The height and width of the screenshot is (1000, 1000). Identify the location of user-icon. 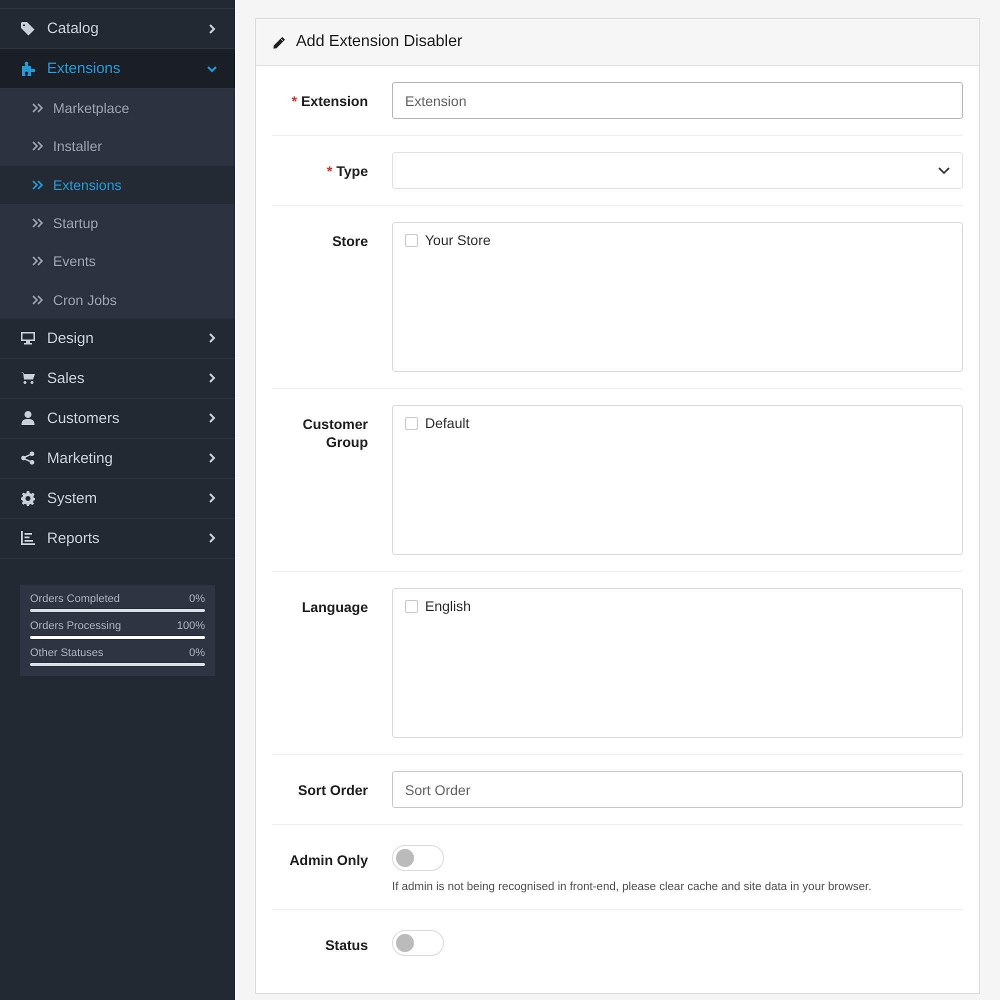
(28, 418).